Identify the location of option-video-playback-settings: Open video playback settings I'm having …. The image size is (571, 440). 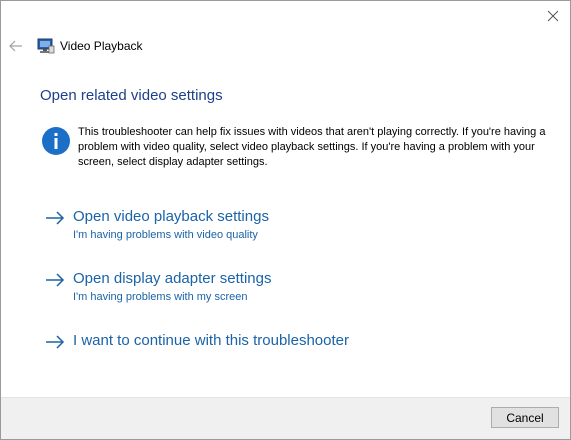
(175, 226).